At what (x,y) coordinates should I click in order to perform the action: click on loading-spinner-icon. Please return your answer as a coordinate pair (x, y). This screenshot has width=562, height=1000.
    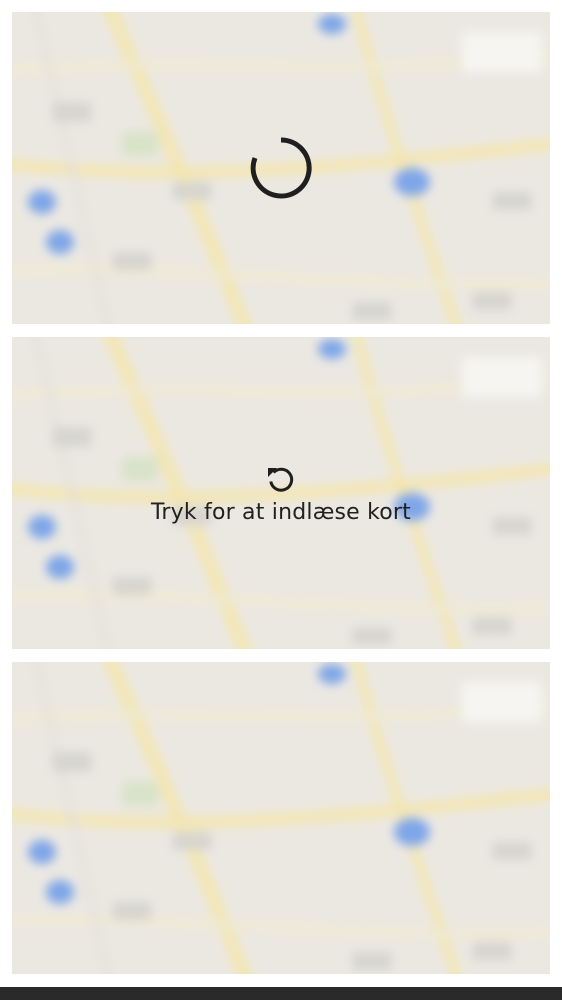
    Looking at the image, I should click on (281, 168).